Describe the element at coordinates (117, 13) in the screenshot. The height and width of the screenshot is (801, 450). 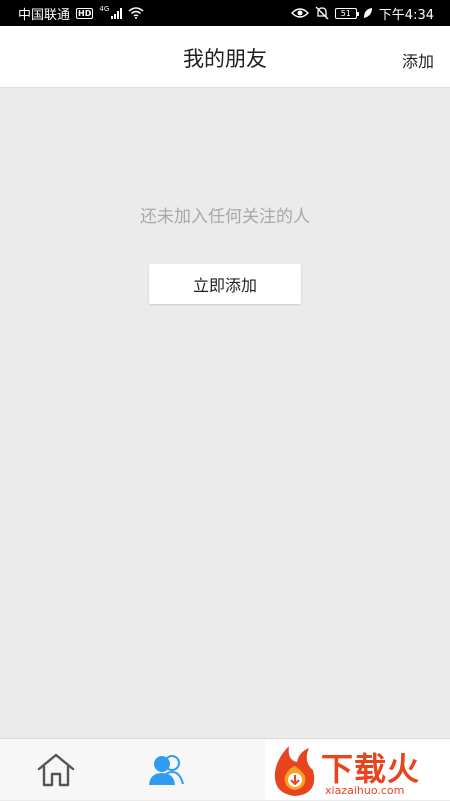
I see `signal-icon` at that location.